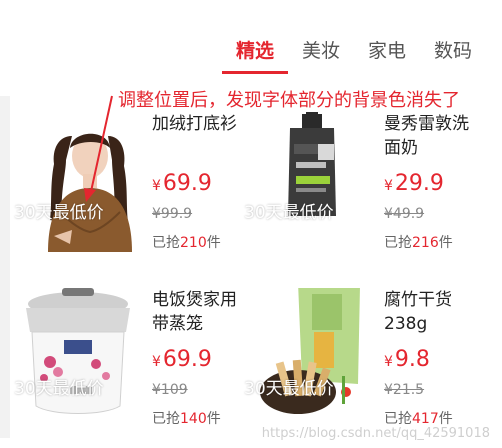 The width and height of the screenshot is (502, 448). Describe the element at coordinates (387, 55) in the screenshot. I see `tab-appliances: 家电` at that location.